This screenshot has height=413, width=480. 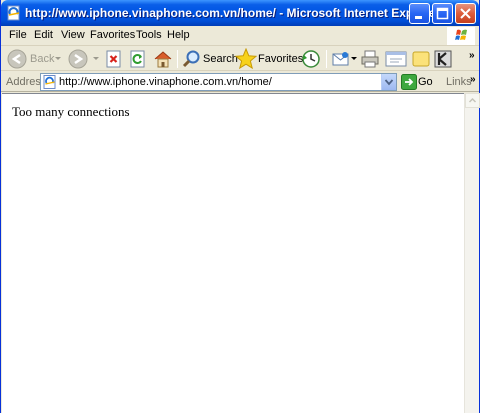 I want to click on menu-help: Help, so click(x=178, y=35).